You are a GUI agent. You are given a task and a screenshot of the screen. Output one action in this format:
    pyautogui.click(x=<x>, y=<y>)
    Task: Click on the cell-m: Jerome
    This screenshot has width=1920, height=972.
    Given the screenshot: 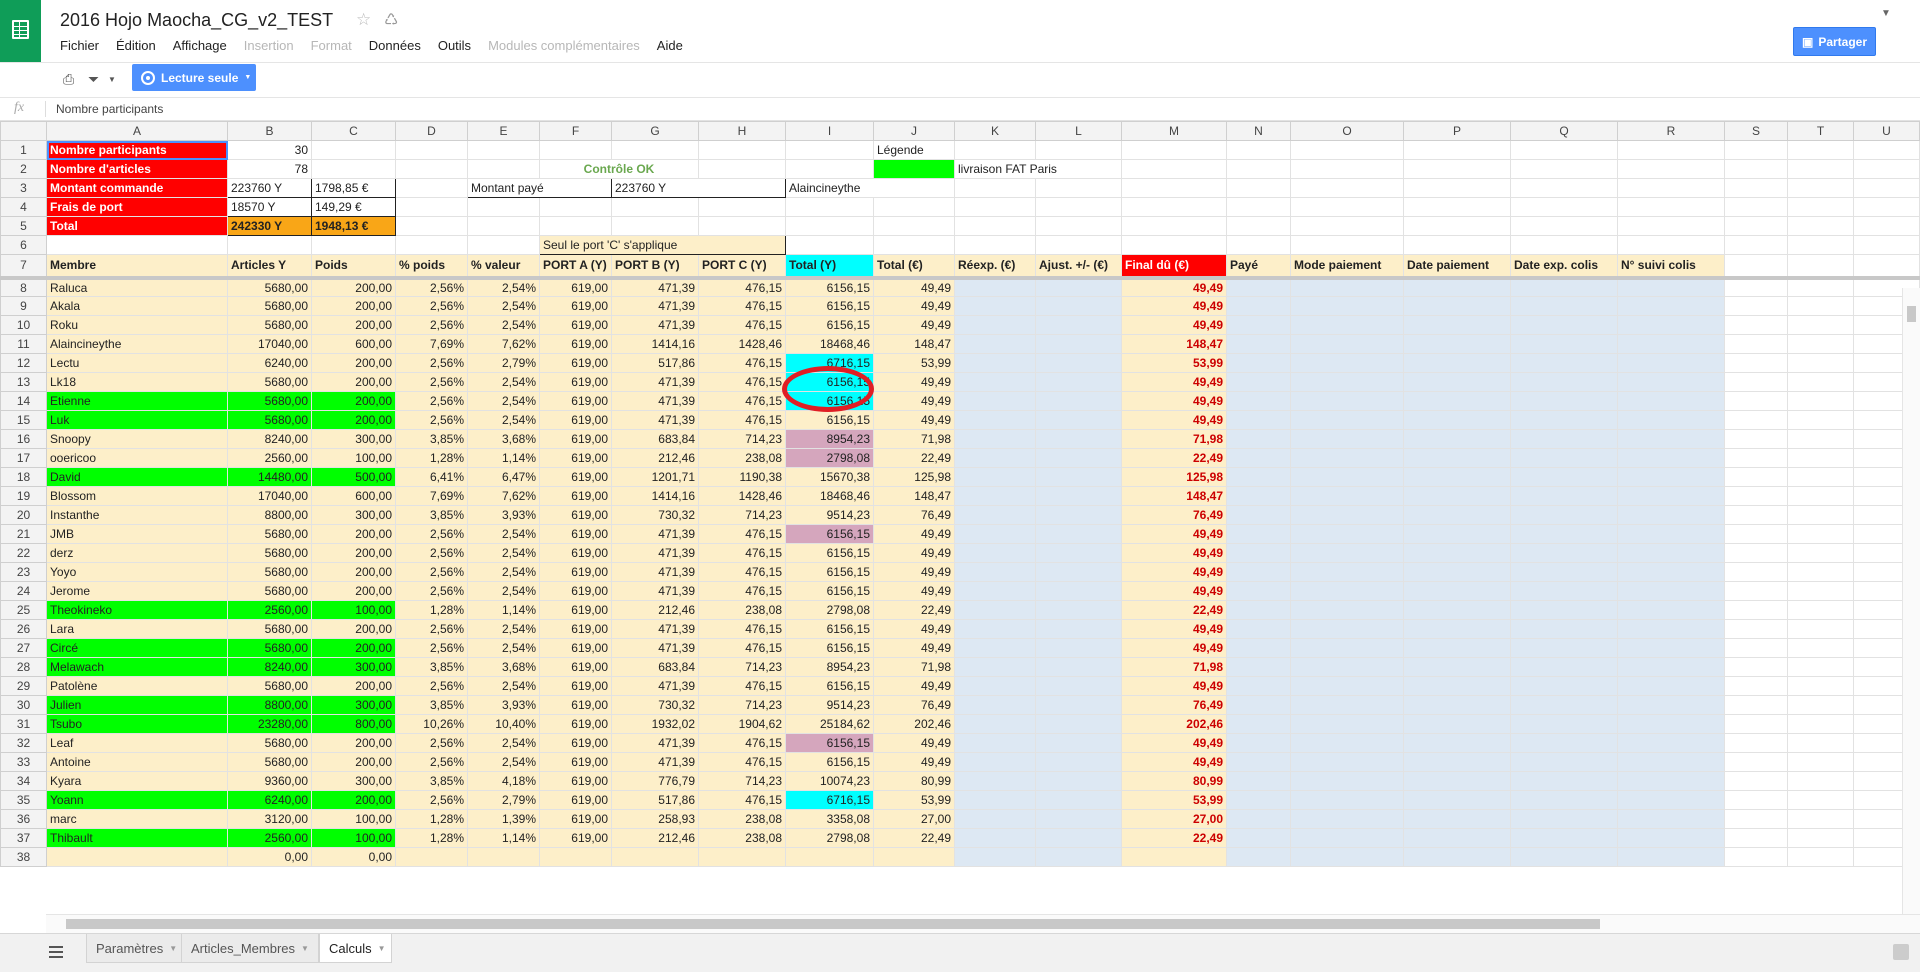 What is the action you would take?
    pyautogui.click(x=137, y=591)
    